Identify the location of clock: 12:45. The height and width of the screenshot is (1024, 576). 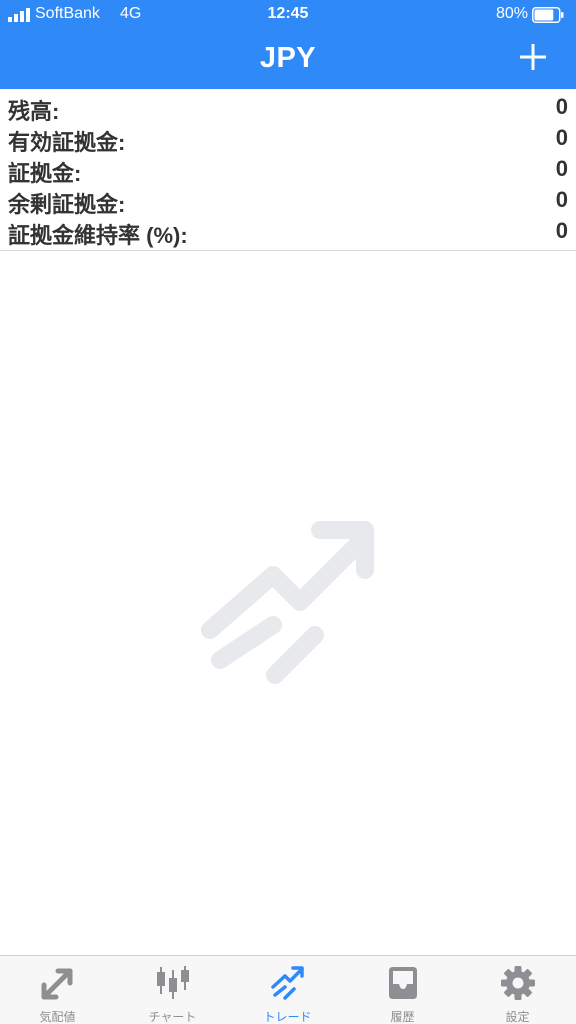
(288, 13).